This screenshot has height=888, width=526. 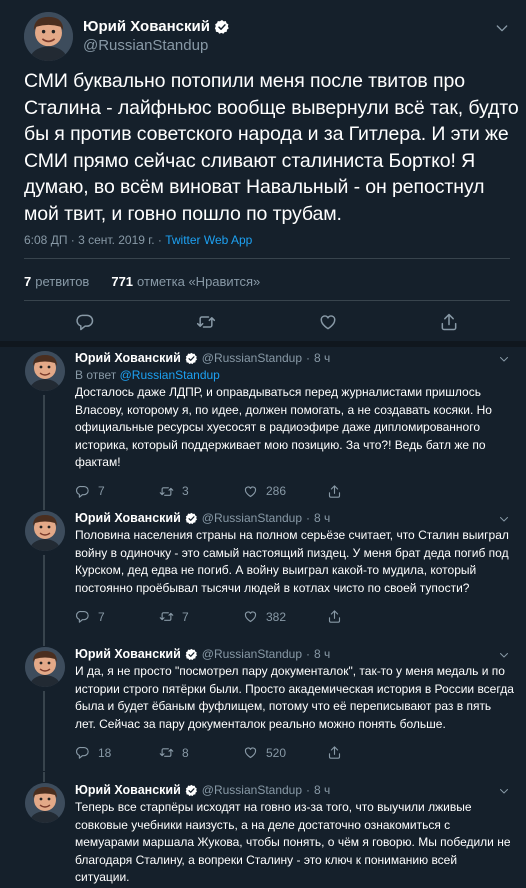 What do you see at coordinates (276, 491) in the screenshot?
I see `like-count: 286` at bounding box center [276, 491].